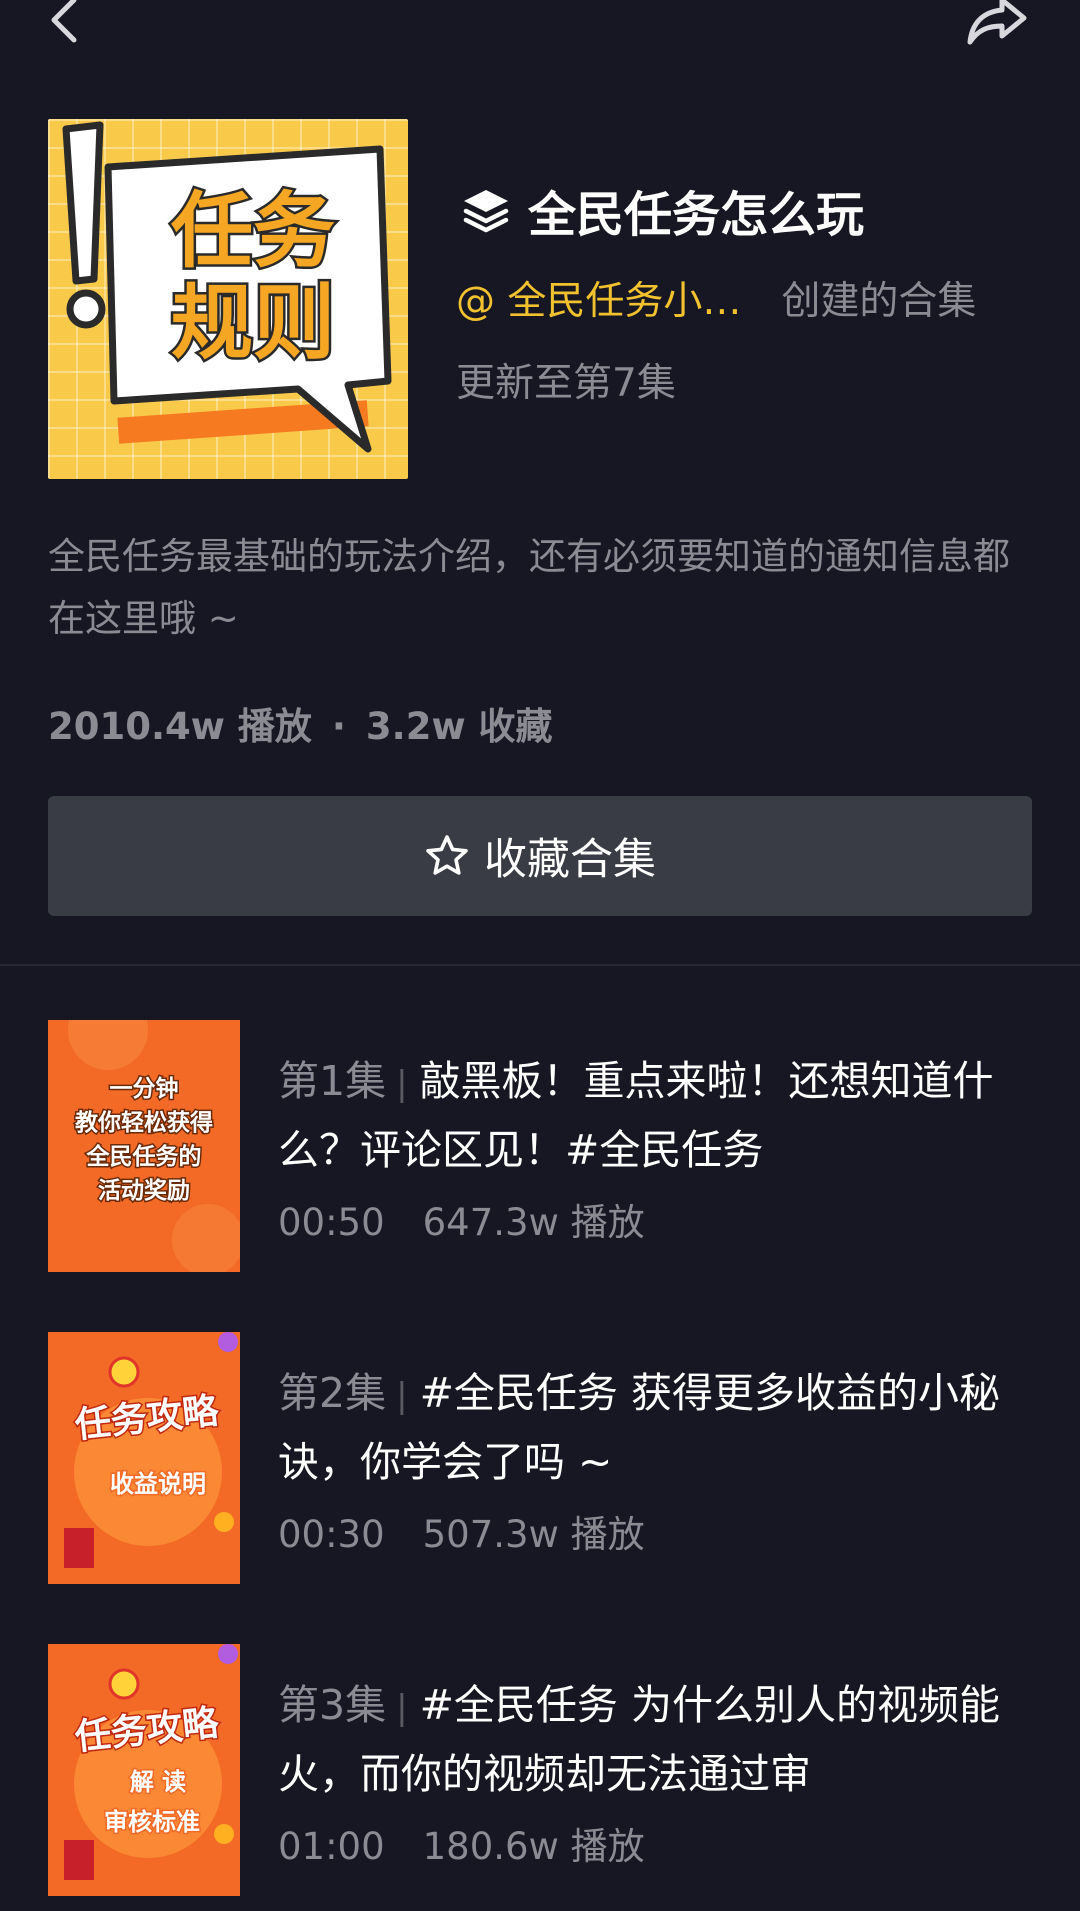 This screenshot has height=1911, width=1080. Describe the element at coordinates (879, 301) in the screenshot. I see `creator-suffix: 创建的合集` at that location.